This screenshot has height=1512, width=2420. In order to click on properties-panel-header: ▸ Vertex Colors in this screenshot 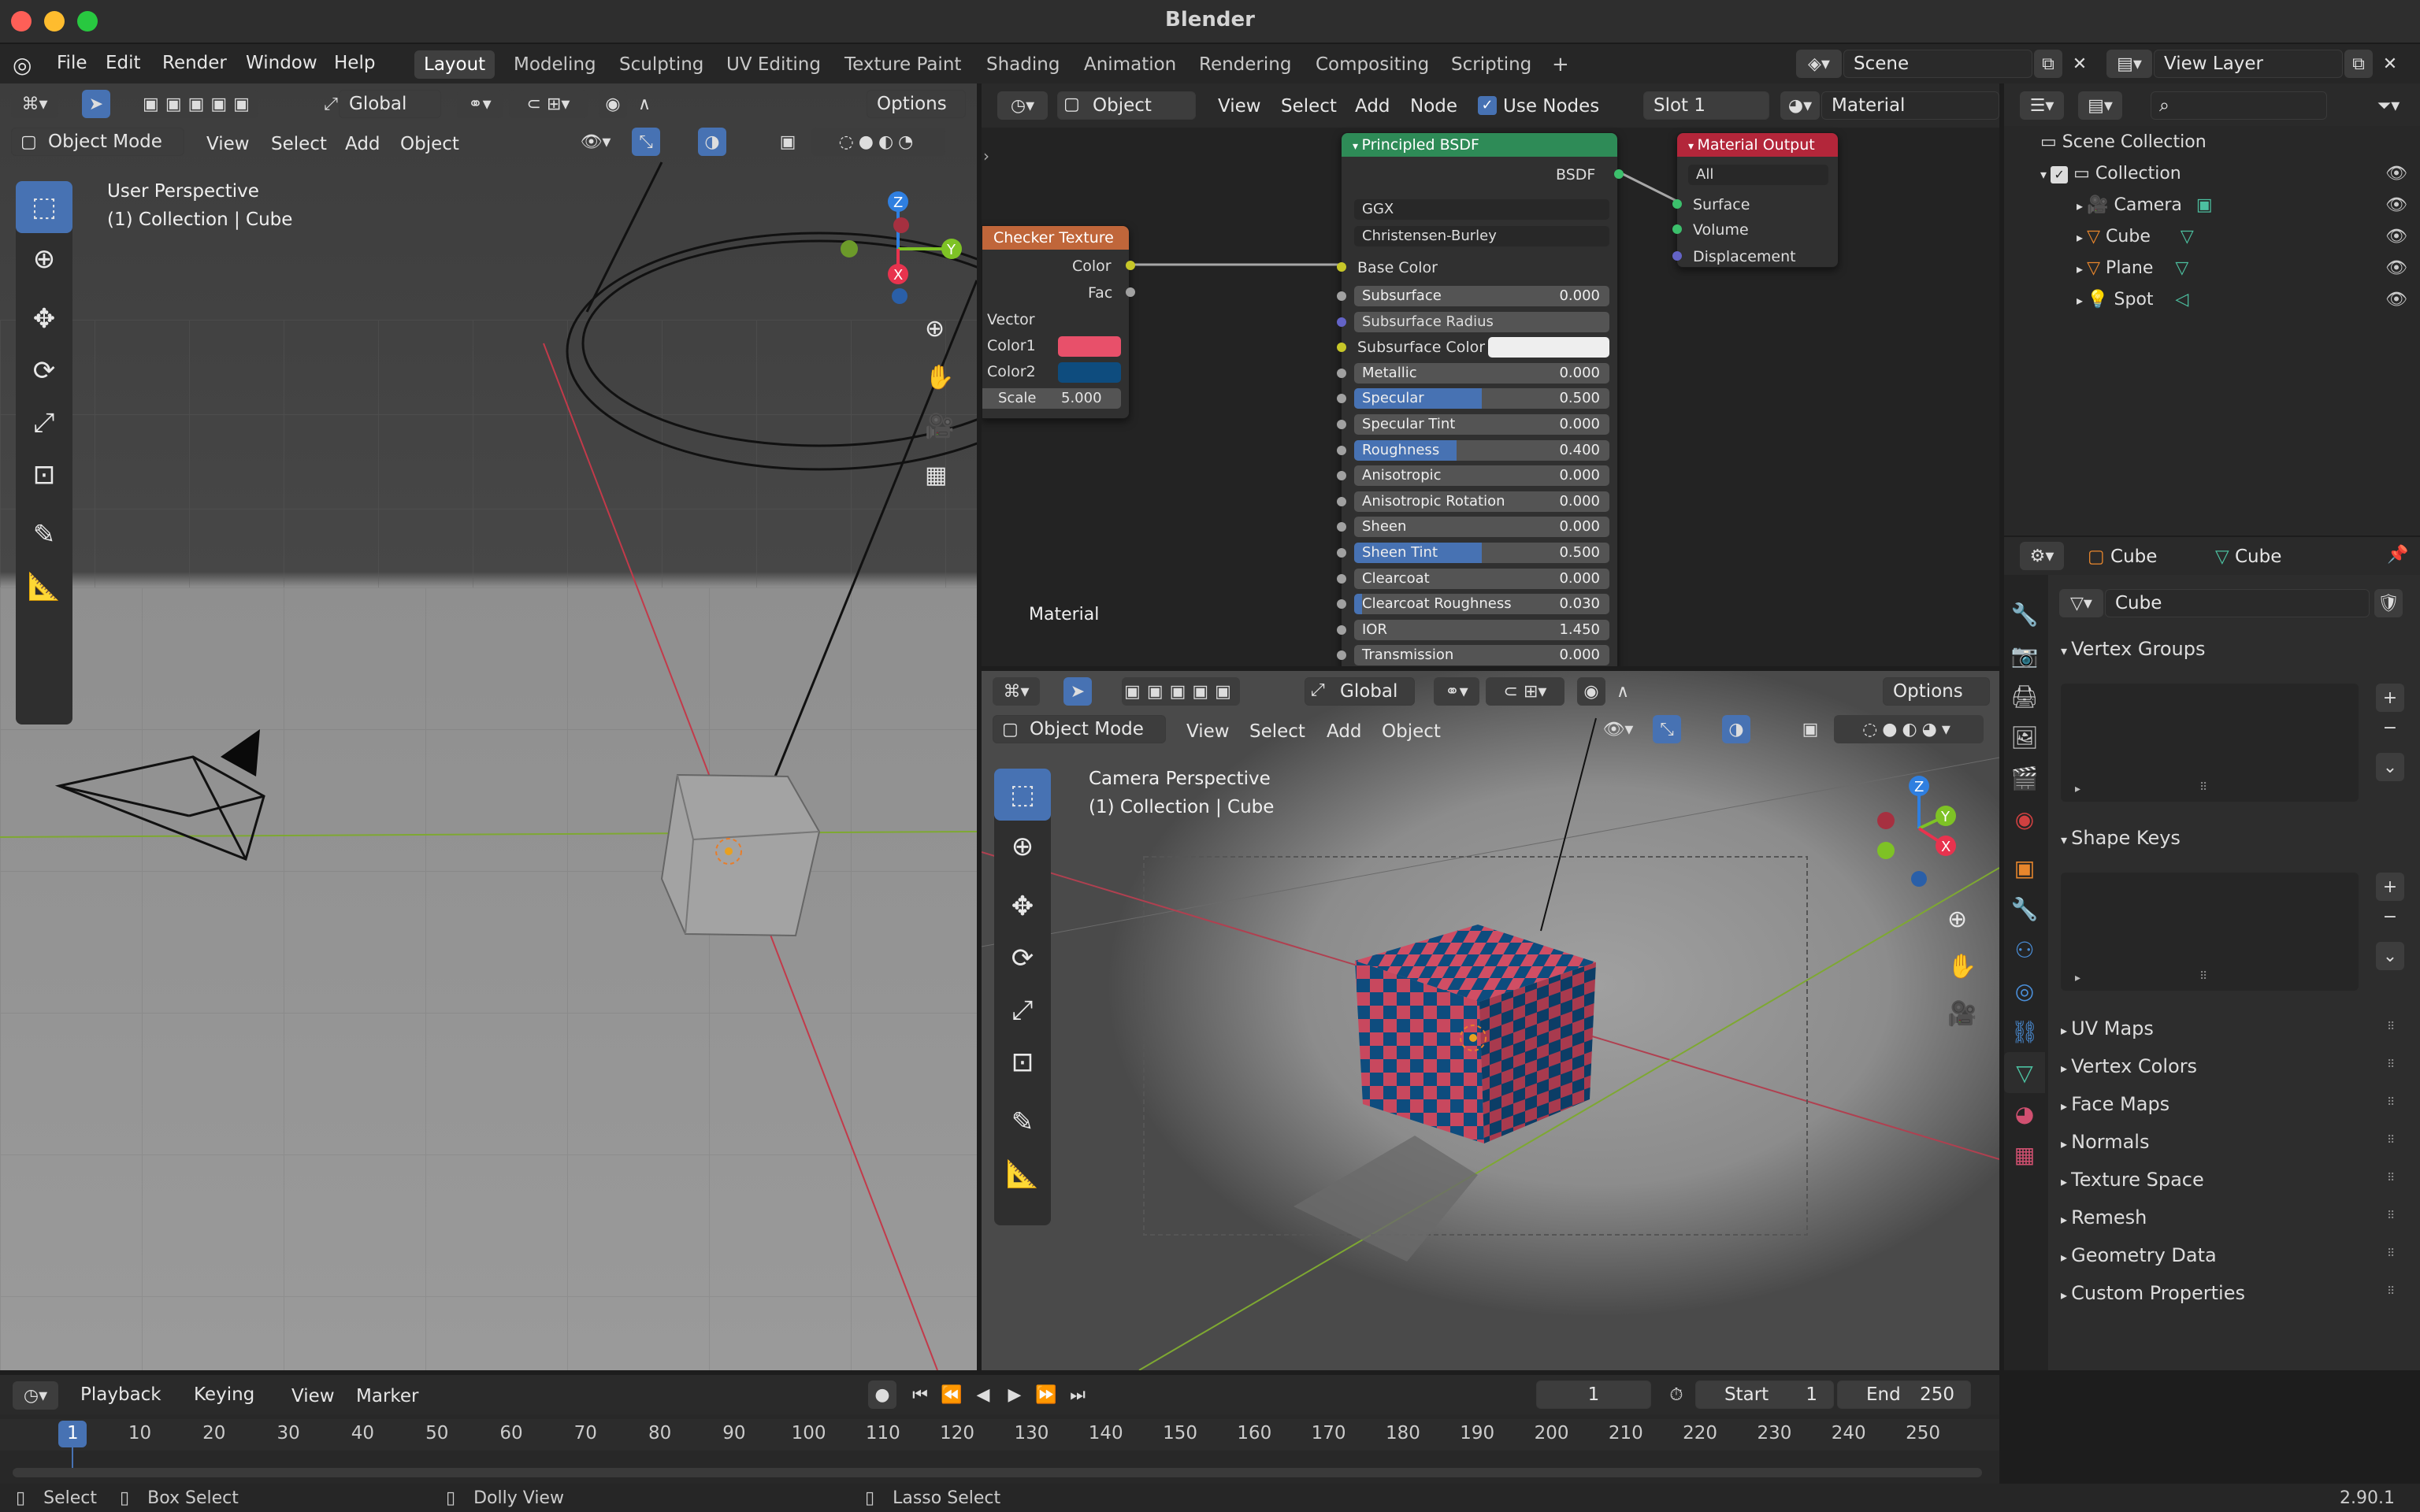, I will do `click(2129, 1066)`.